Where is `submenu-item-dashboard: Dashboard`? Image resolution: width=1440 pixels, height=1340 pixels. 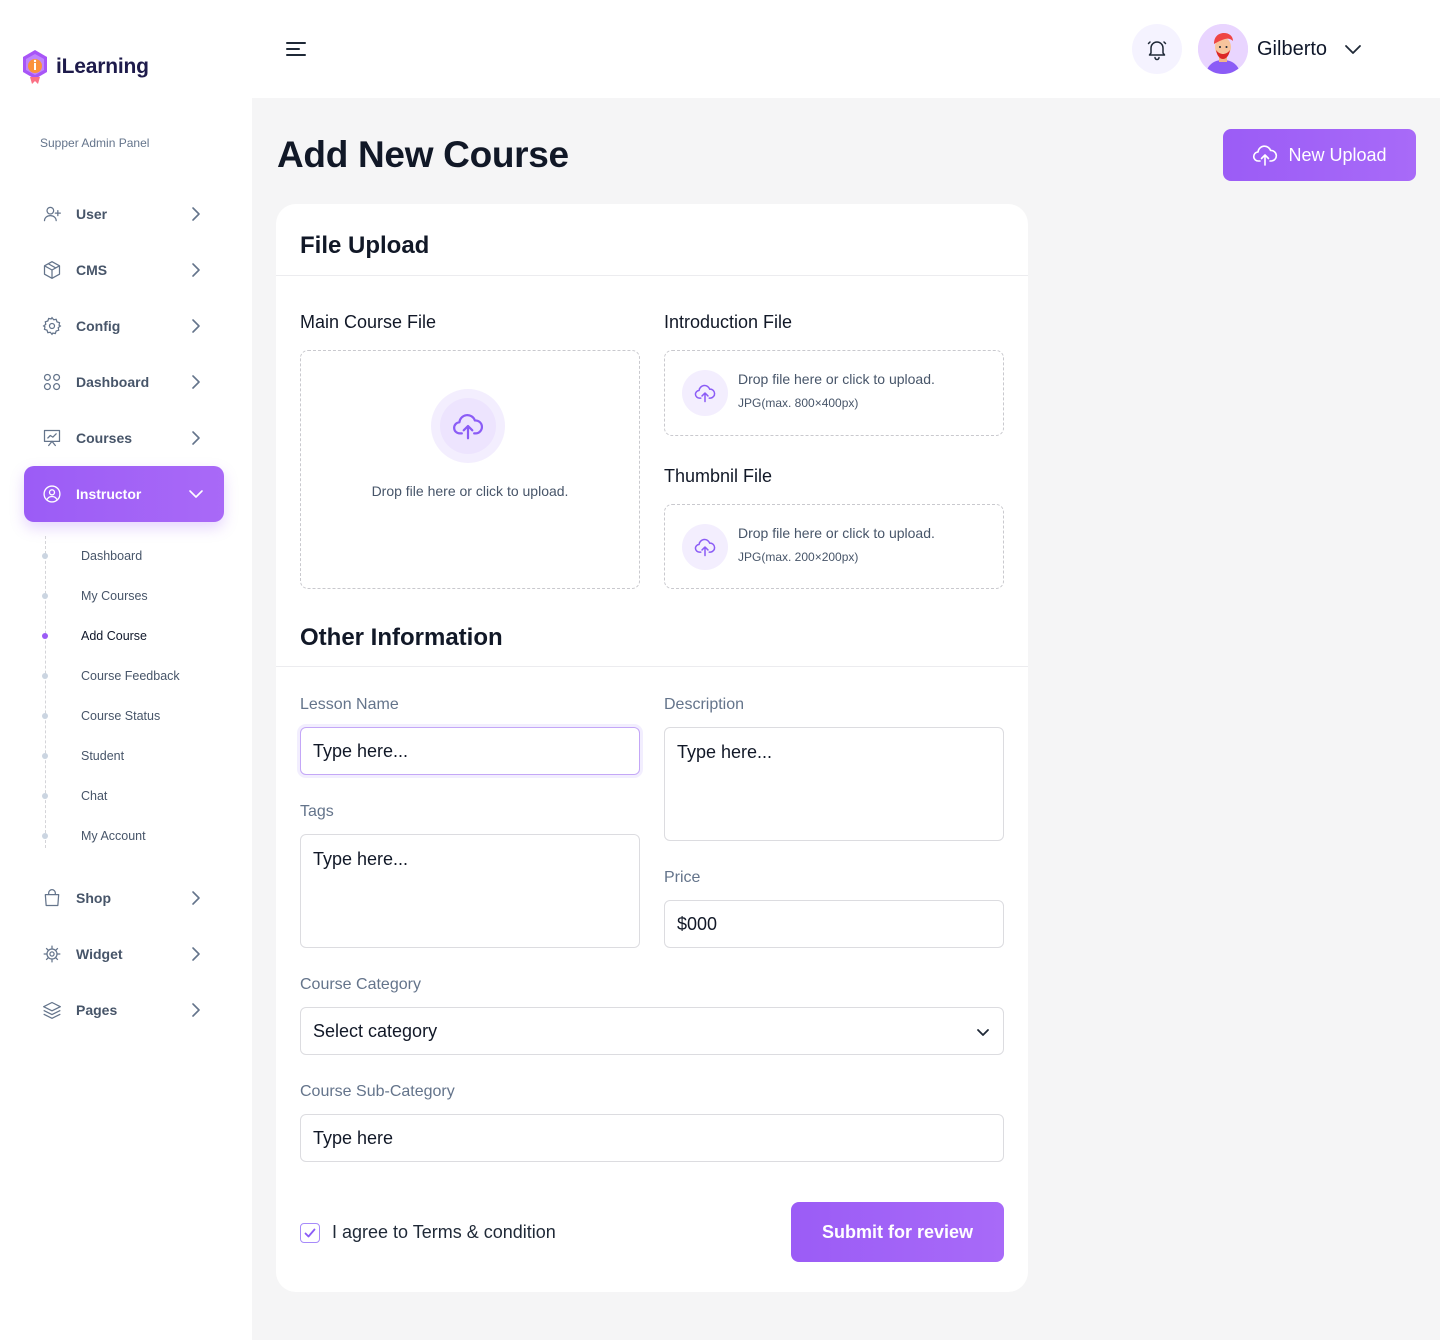 submenu-item-dashboard: Dashboard is located at coordinates (124, 556).